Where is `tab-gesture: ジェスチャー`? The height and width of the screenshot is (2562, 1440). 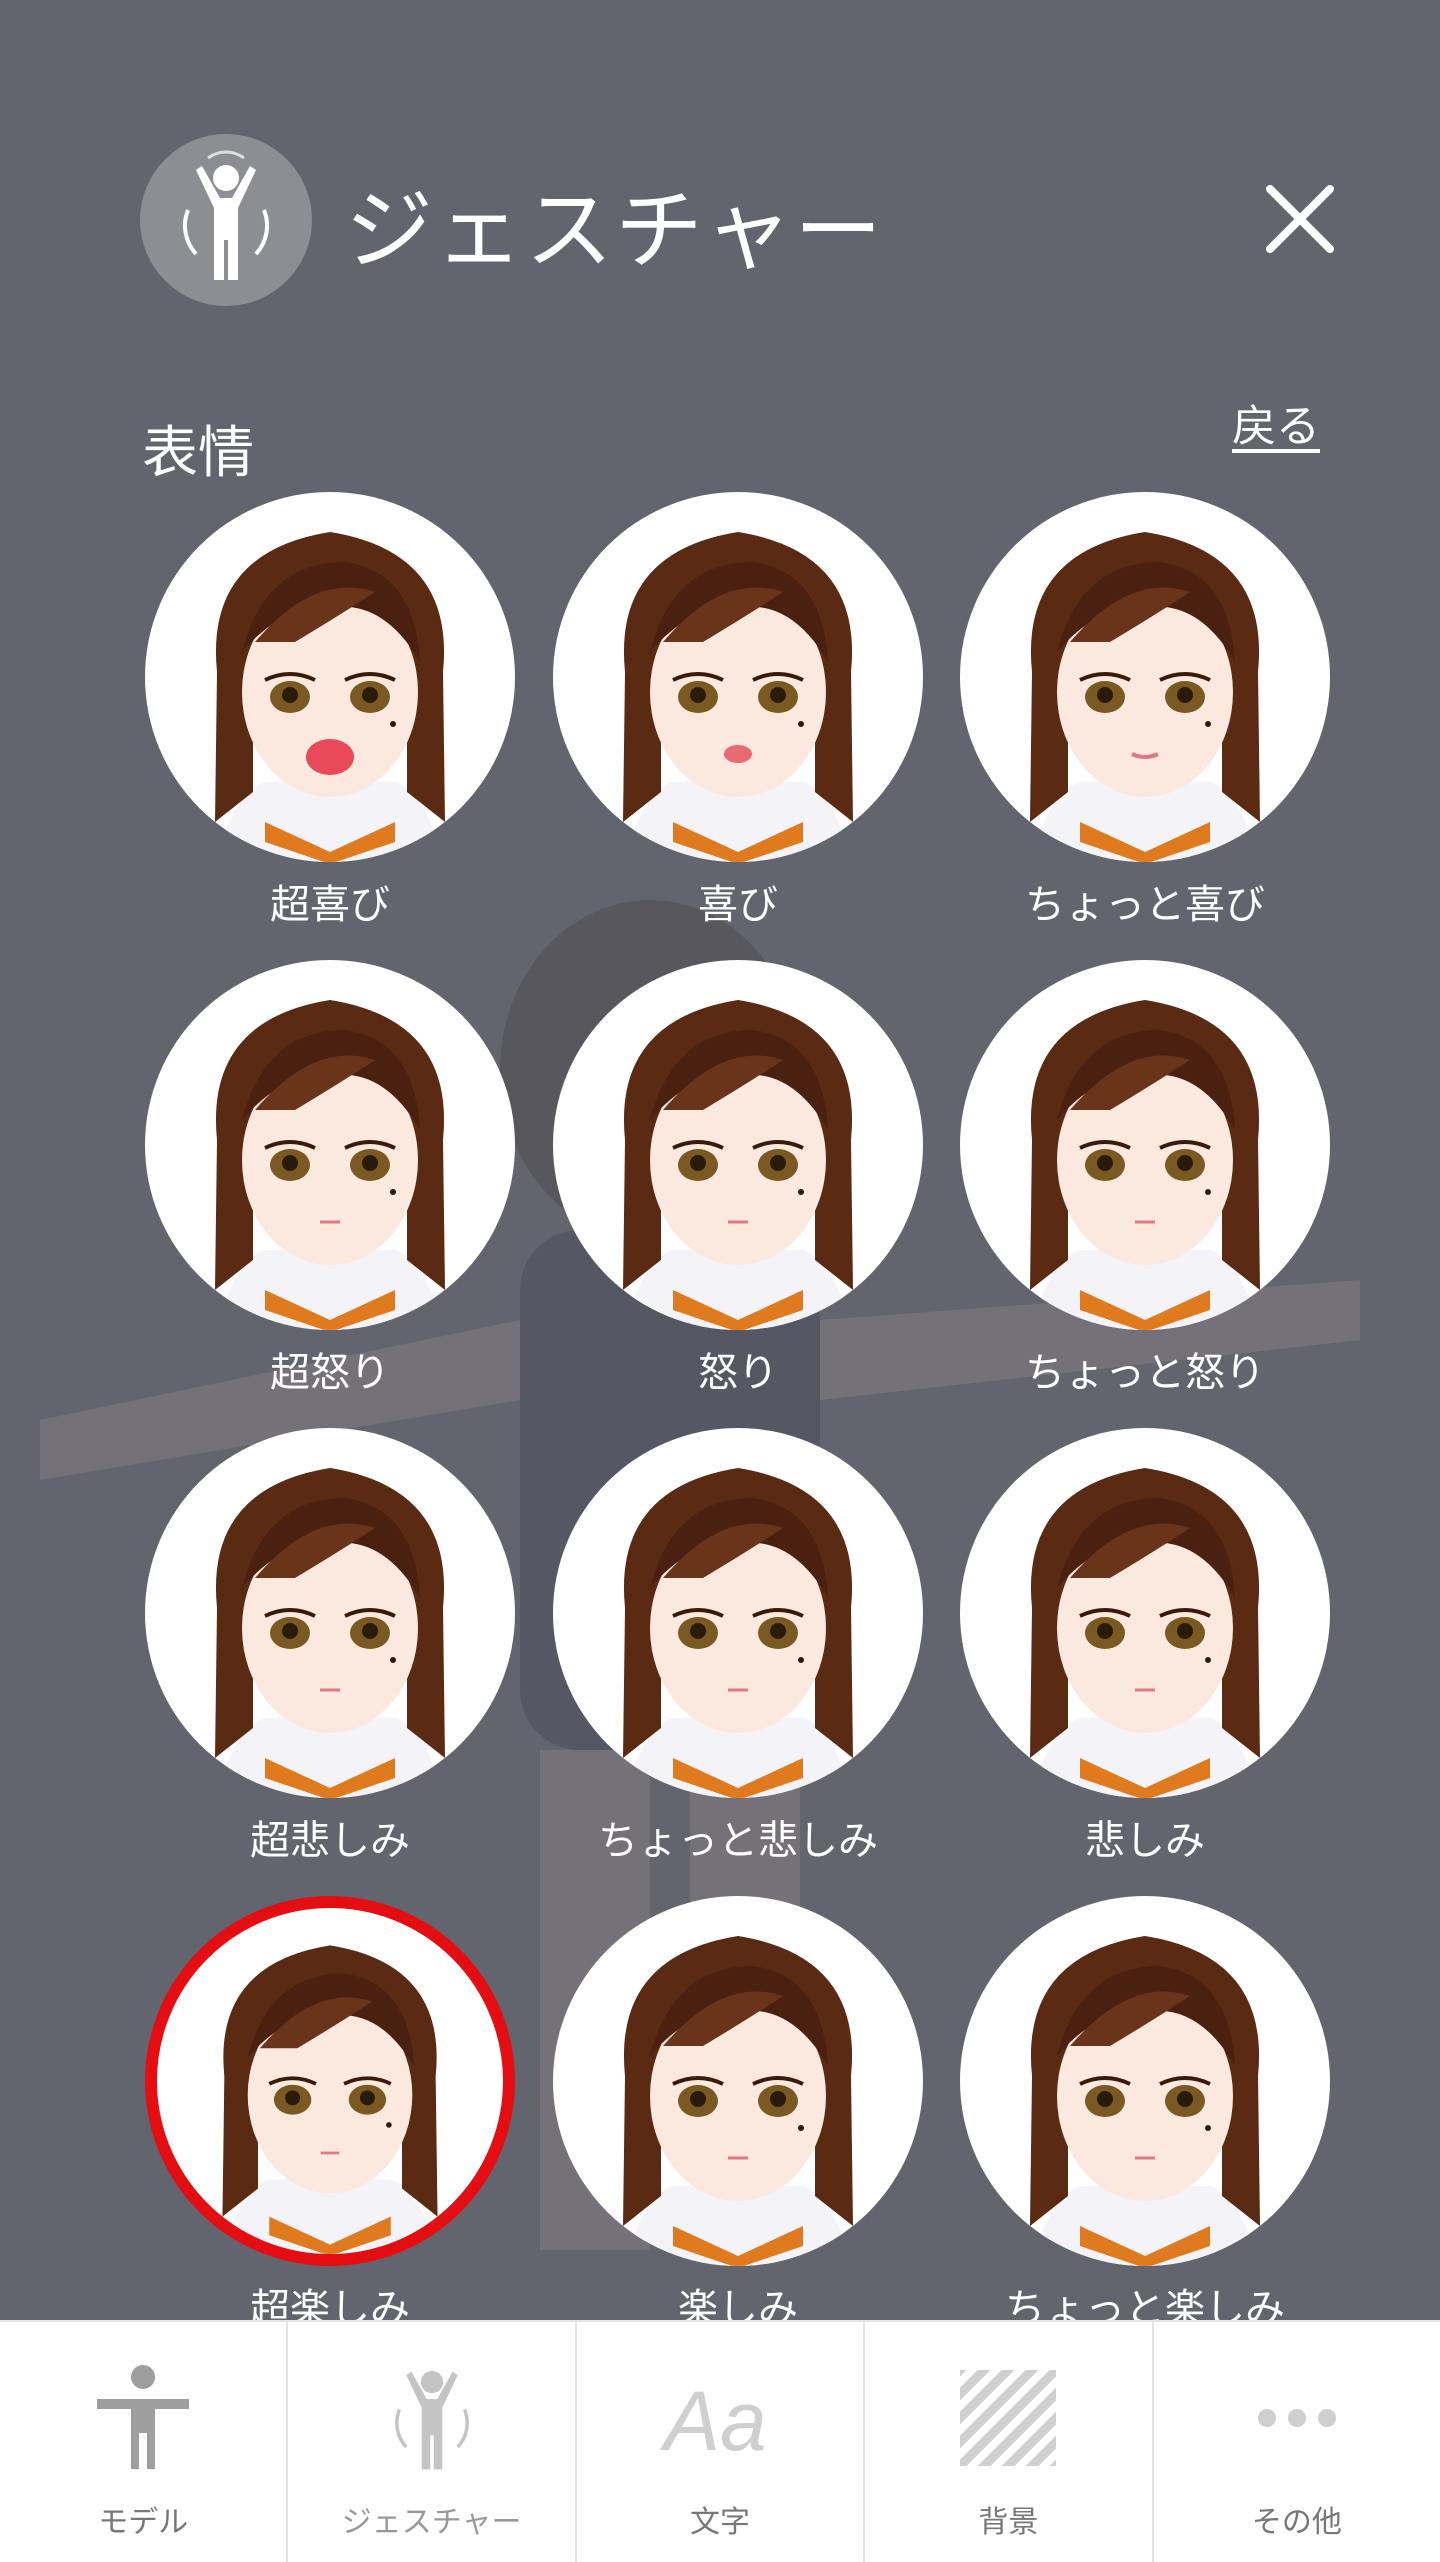
tab-gesture: ジェスチャー is located at coordinates (432, 2442).